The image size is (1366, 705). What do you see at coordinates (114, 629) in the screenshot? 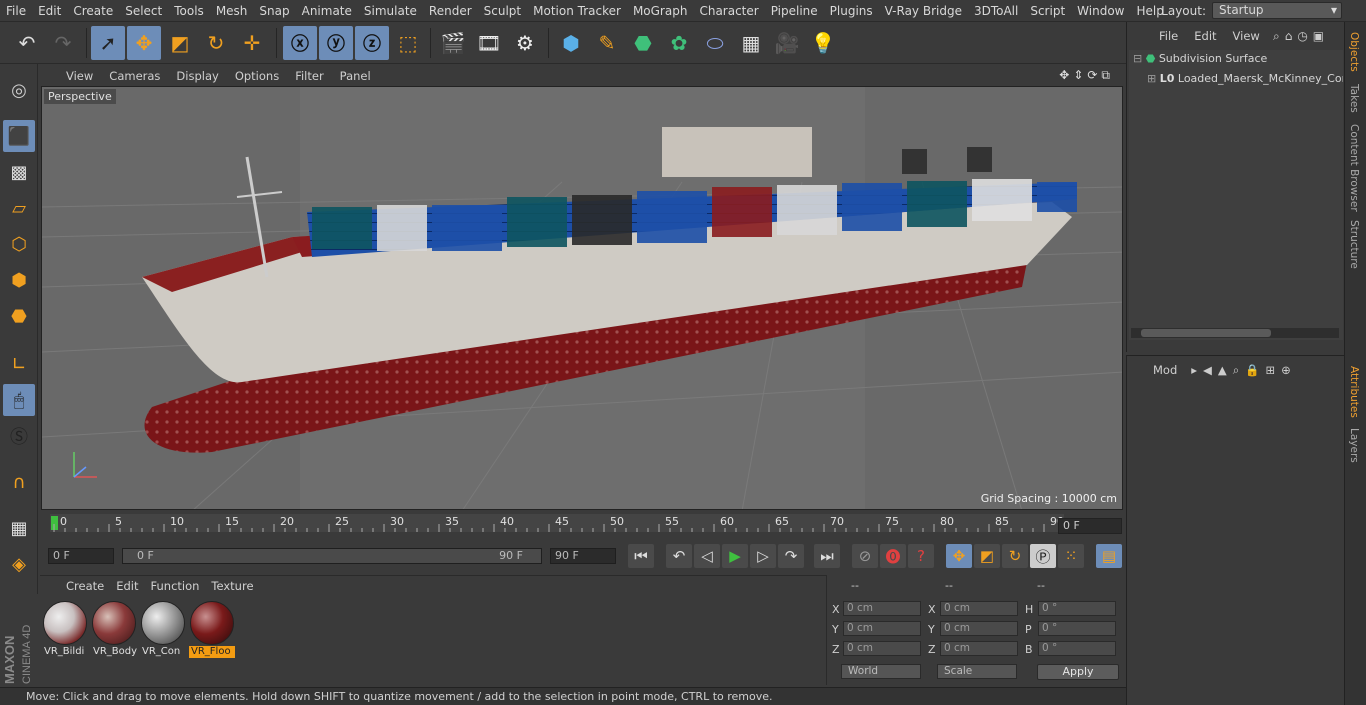
I see `material-swatch: VR_Body` at bounding box center [114, 629].